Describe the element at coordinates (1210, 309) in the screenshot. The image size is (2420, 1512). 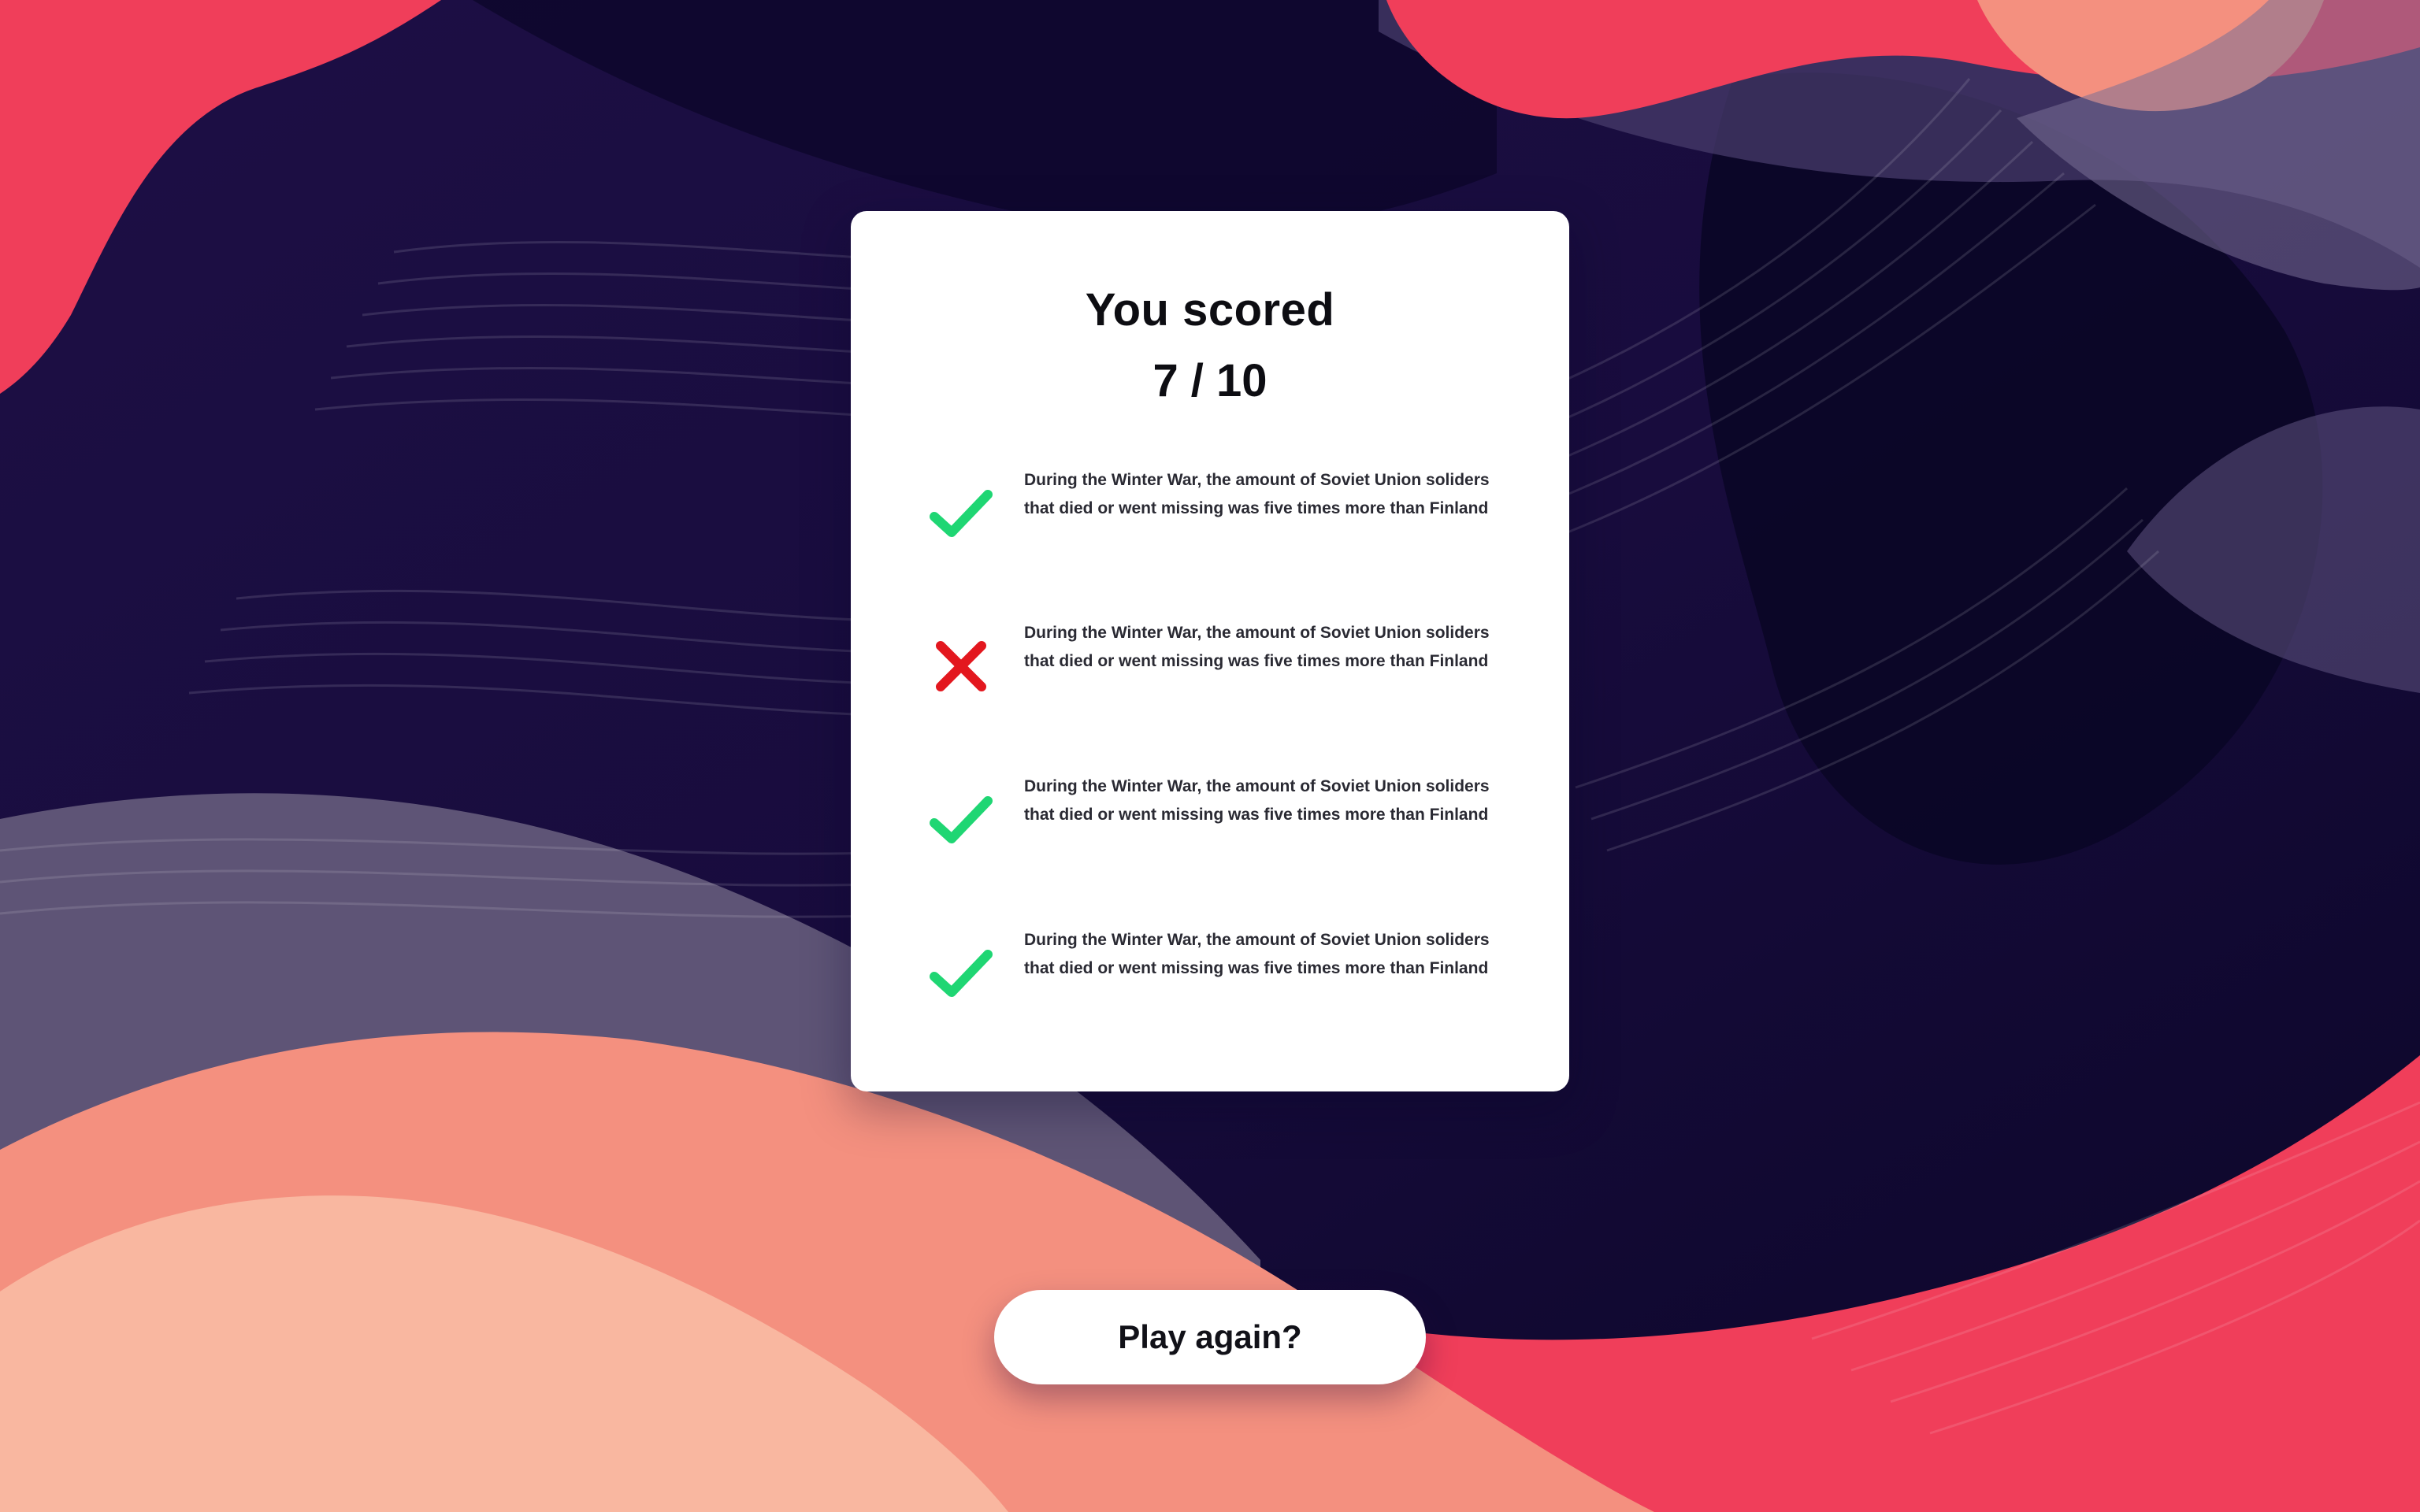
I see `page-title: You scored` at that location.